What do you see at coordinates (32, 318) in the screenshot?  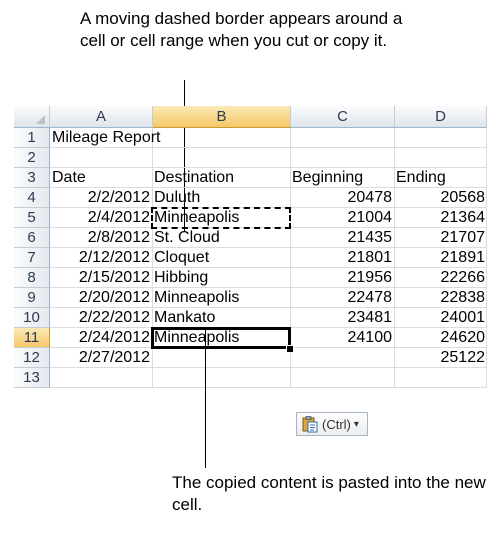 I see `row-header-10: 10` at bounding box center [32, 318].